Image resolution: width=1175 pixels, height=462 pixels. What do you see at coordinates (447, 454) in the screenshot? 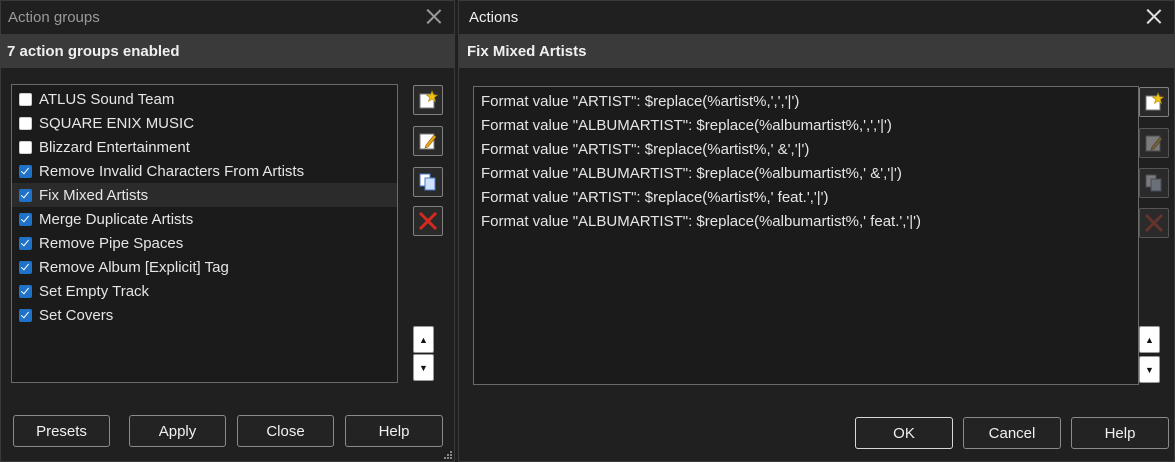
I see `resize-grip` at bounding box center [447, 454].